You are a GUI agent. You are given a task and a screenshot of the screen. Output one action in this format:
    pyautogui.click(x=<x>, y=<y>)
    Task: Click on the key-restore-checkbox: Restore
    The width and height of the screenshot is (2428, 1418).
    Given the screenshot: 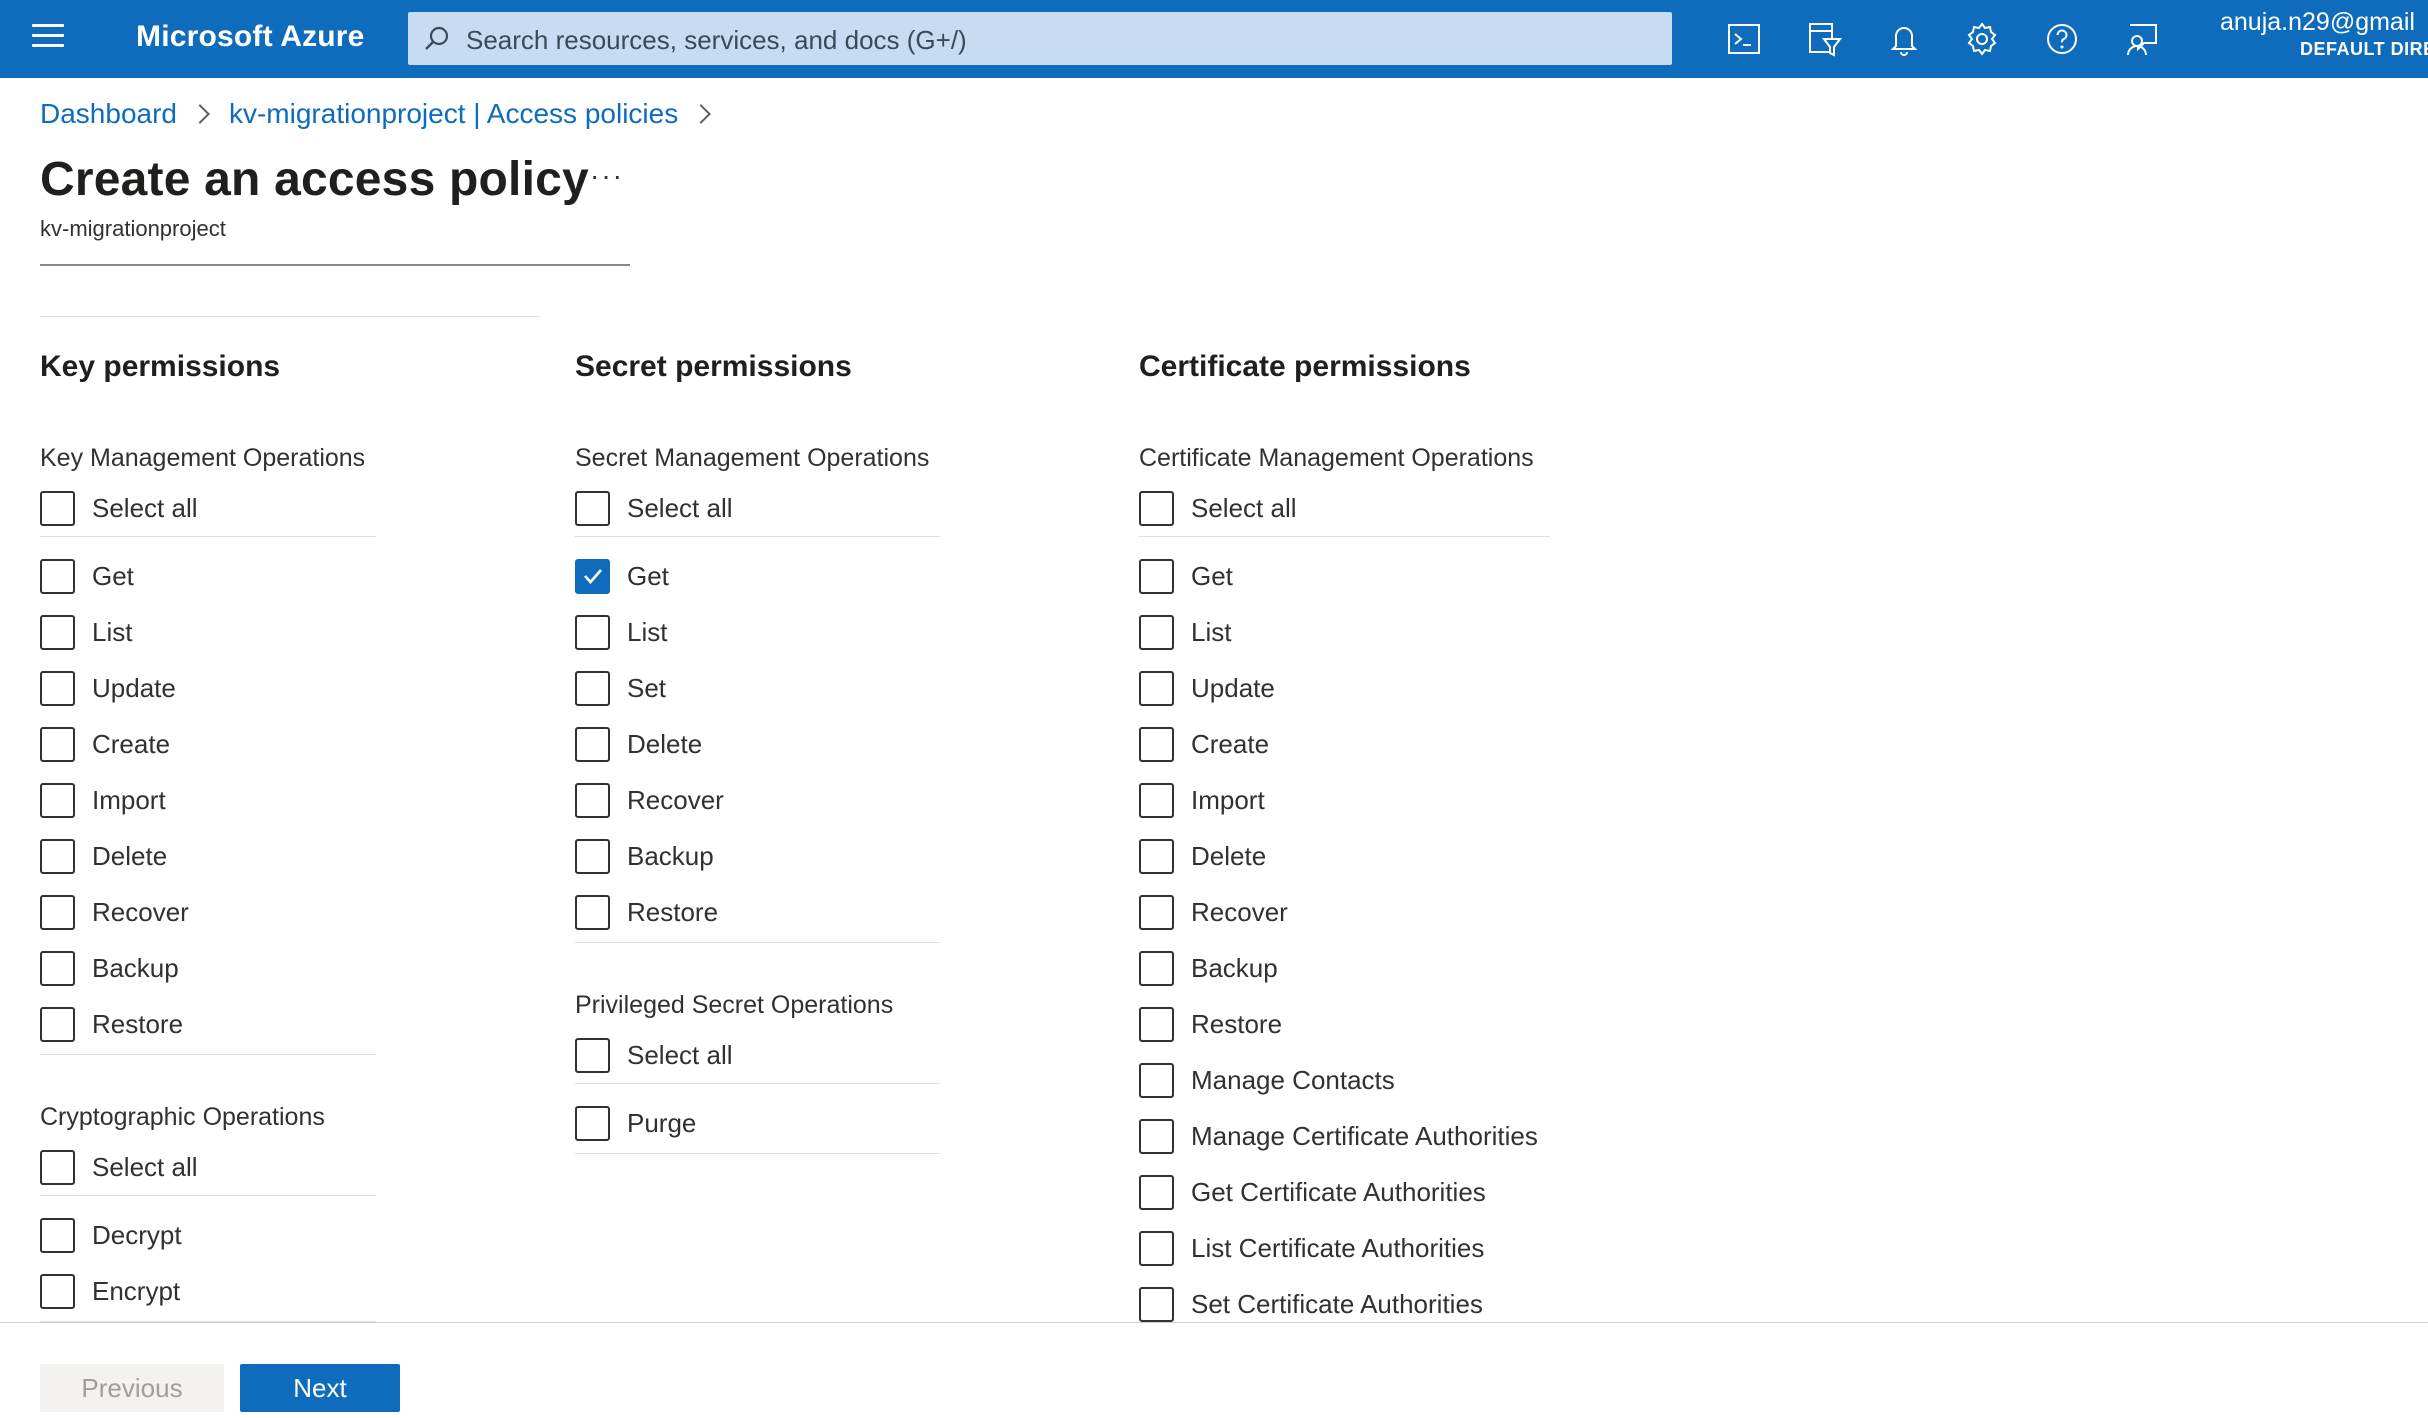 What is the action you would take?
    pyautogui.click(x=111, y=1024)
    